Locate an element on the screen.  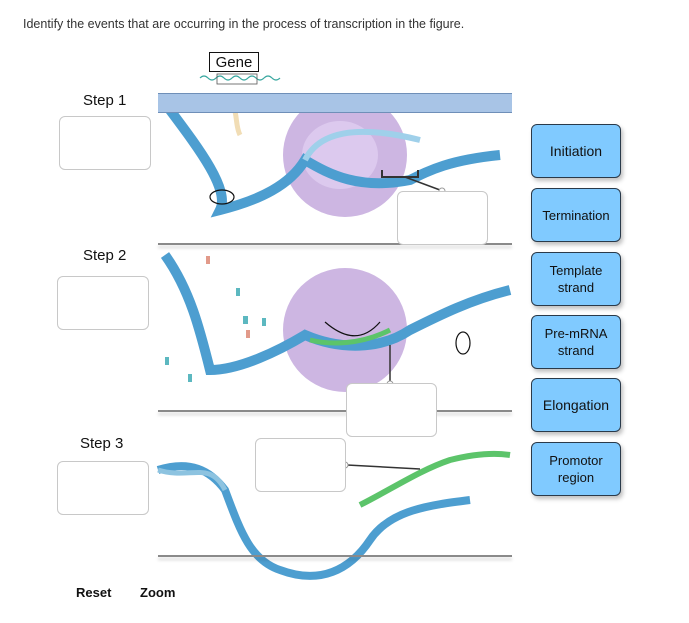
zoom-button: Zoom is located at coordinates (157, 592).